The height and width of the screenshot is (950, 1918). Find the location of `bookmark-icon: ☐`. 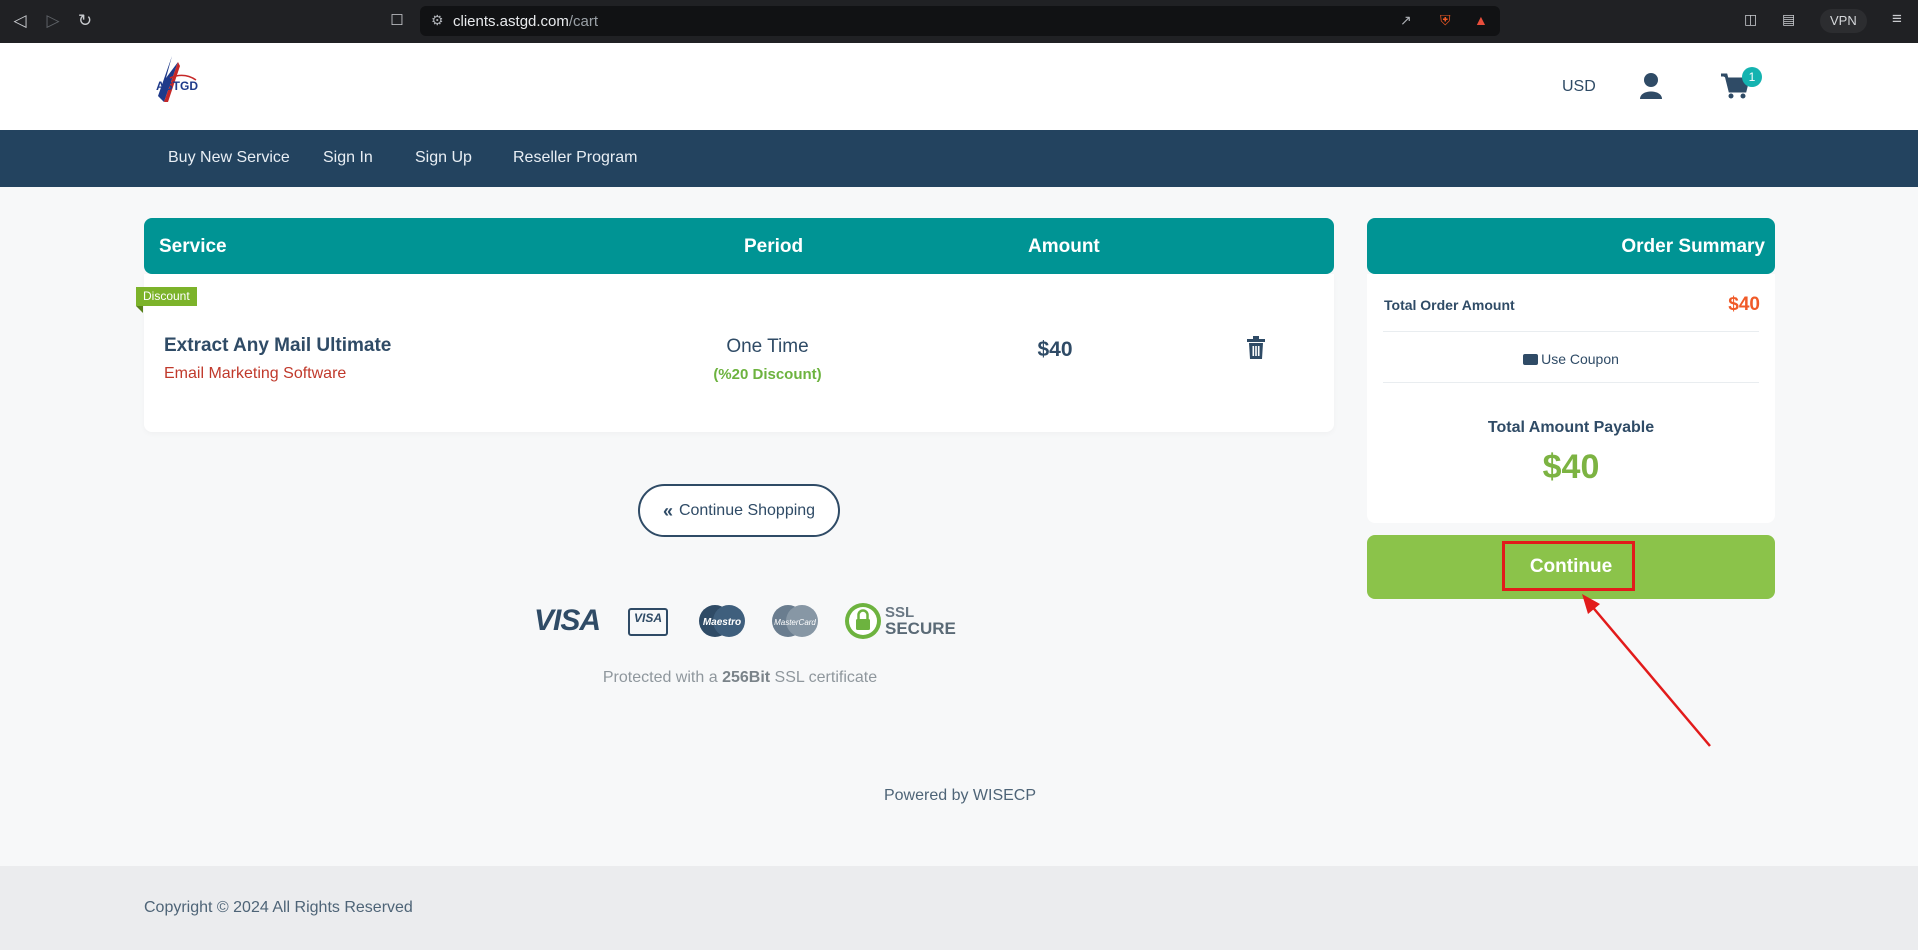

bookmark-icon: ☐ is located at coordinates (397, 21).